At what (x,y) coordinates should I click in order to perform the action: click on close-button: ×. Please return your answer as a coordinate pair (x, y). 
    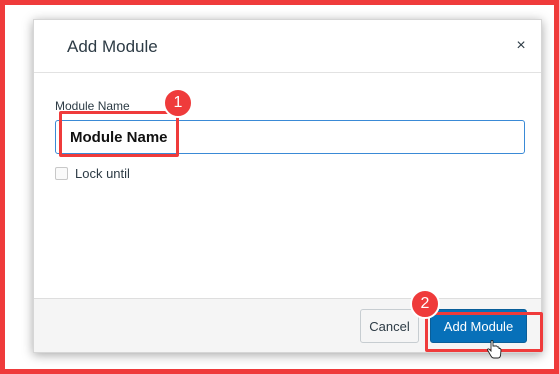
    Looking at the image, I should click on (521, 46).